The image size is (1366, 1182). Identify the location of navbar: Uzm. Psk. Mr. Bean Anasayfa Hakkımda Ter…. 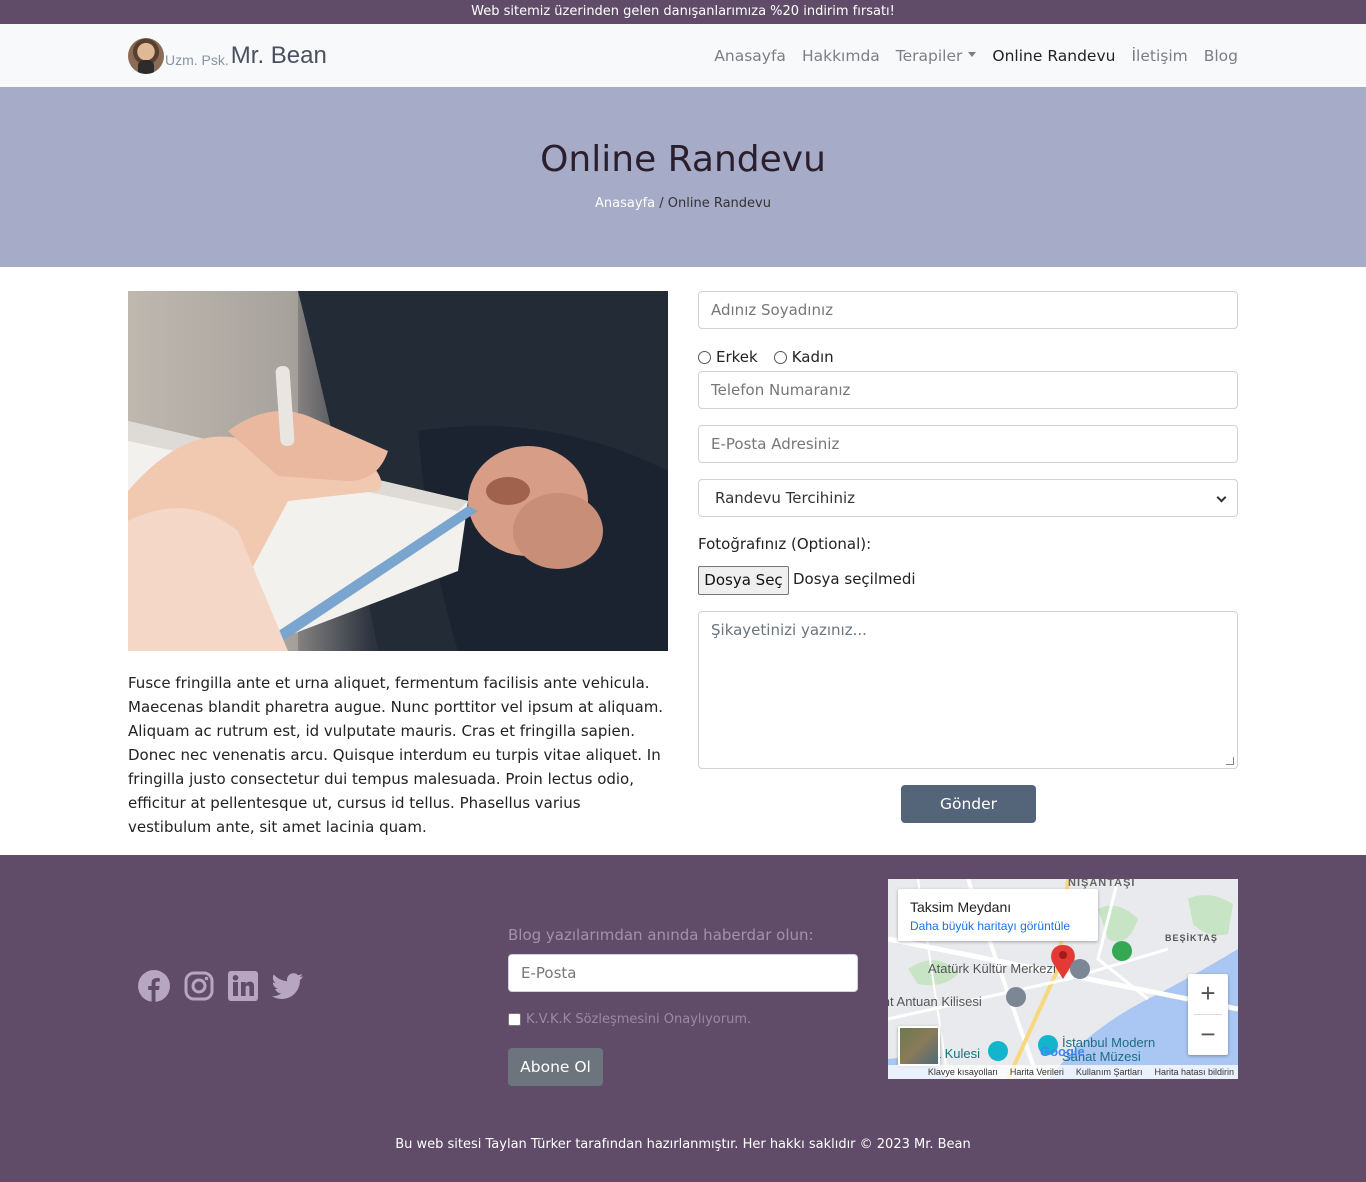
(683, 55).